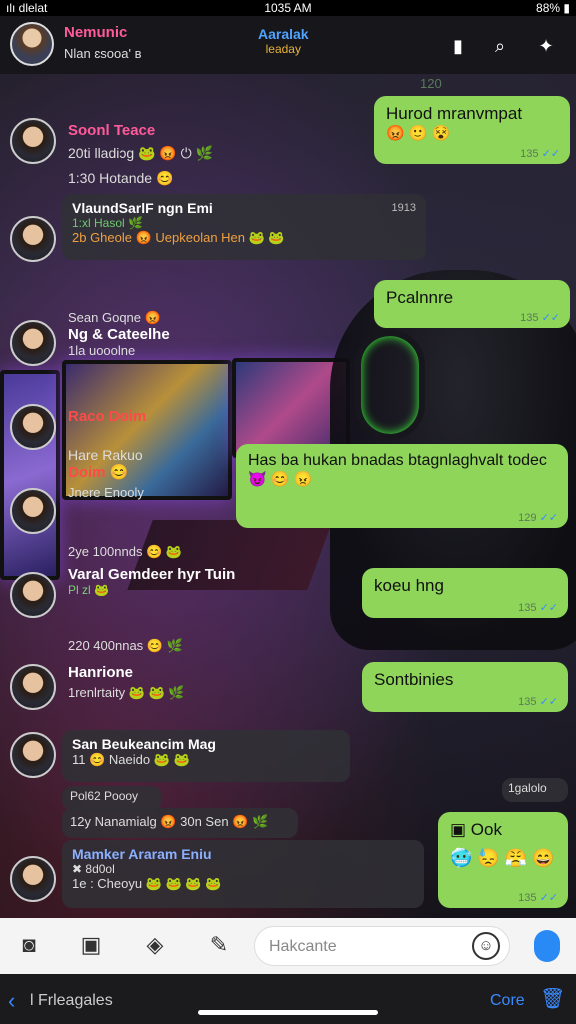  What do you see at coordinates (88, 590) in the screenshot?
I see `message-text: Pl zl 🐸` at bounding box center [88, 590].